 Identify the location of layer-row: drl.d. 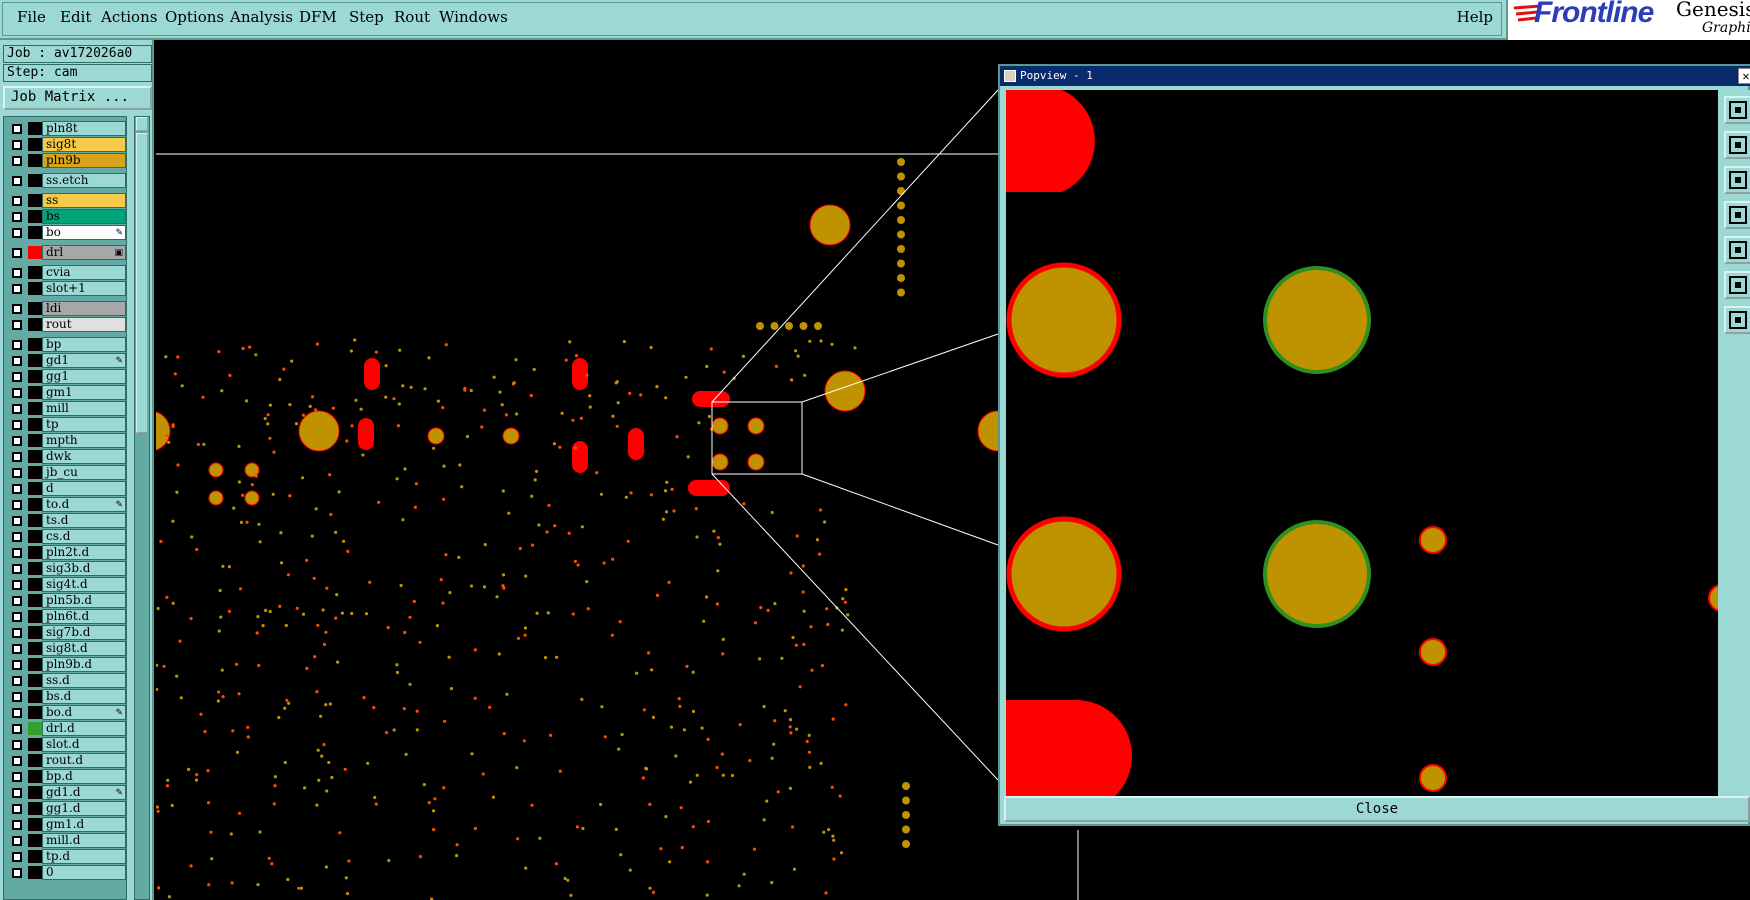
(65, 728).